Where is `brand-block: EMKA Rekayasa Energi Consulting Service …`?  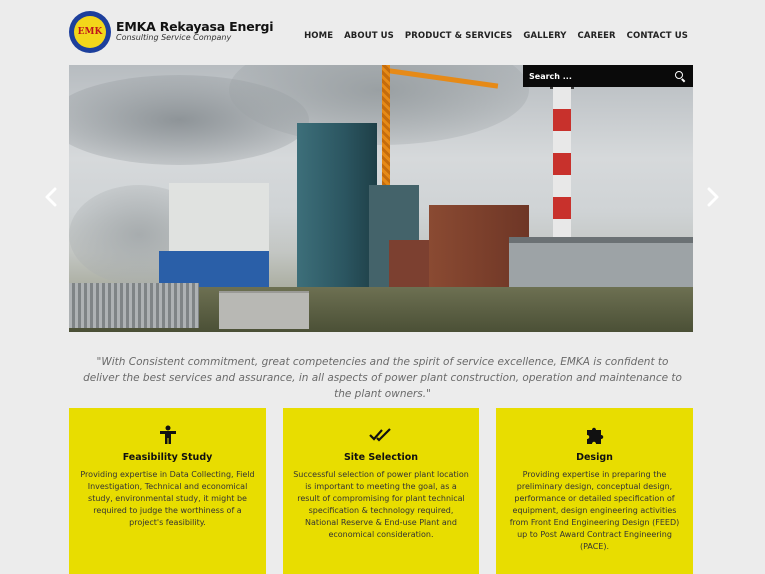 brand-block: EMKA Rekayasa Energi Consulting Service … is located at coordinates (194, 30).